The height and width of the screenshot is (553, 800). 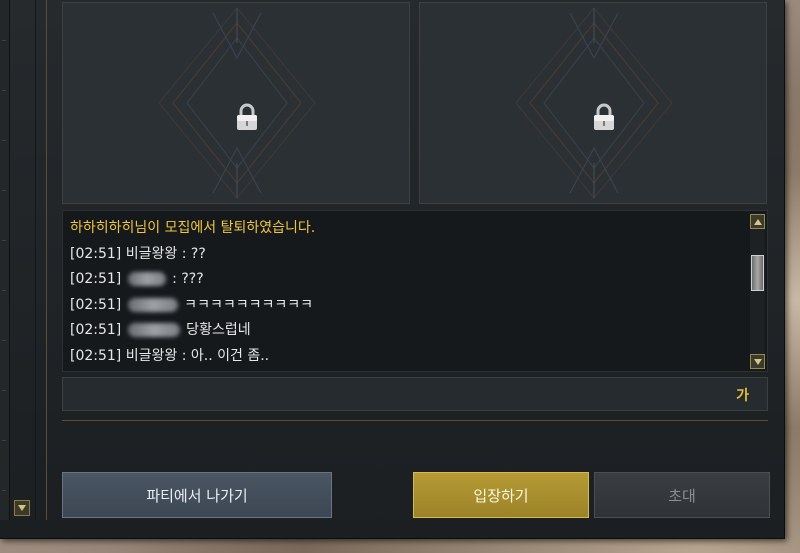 I want to click on chat-text: : ??, so click(x=191, y=253).